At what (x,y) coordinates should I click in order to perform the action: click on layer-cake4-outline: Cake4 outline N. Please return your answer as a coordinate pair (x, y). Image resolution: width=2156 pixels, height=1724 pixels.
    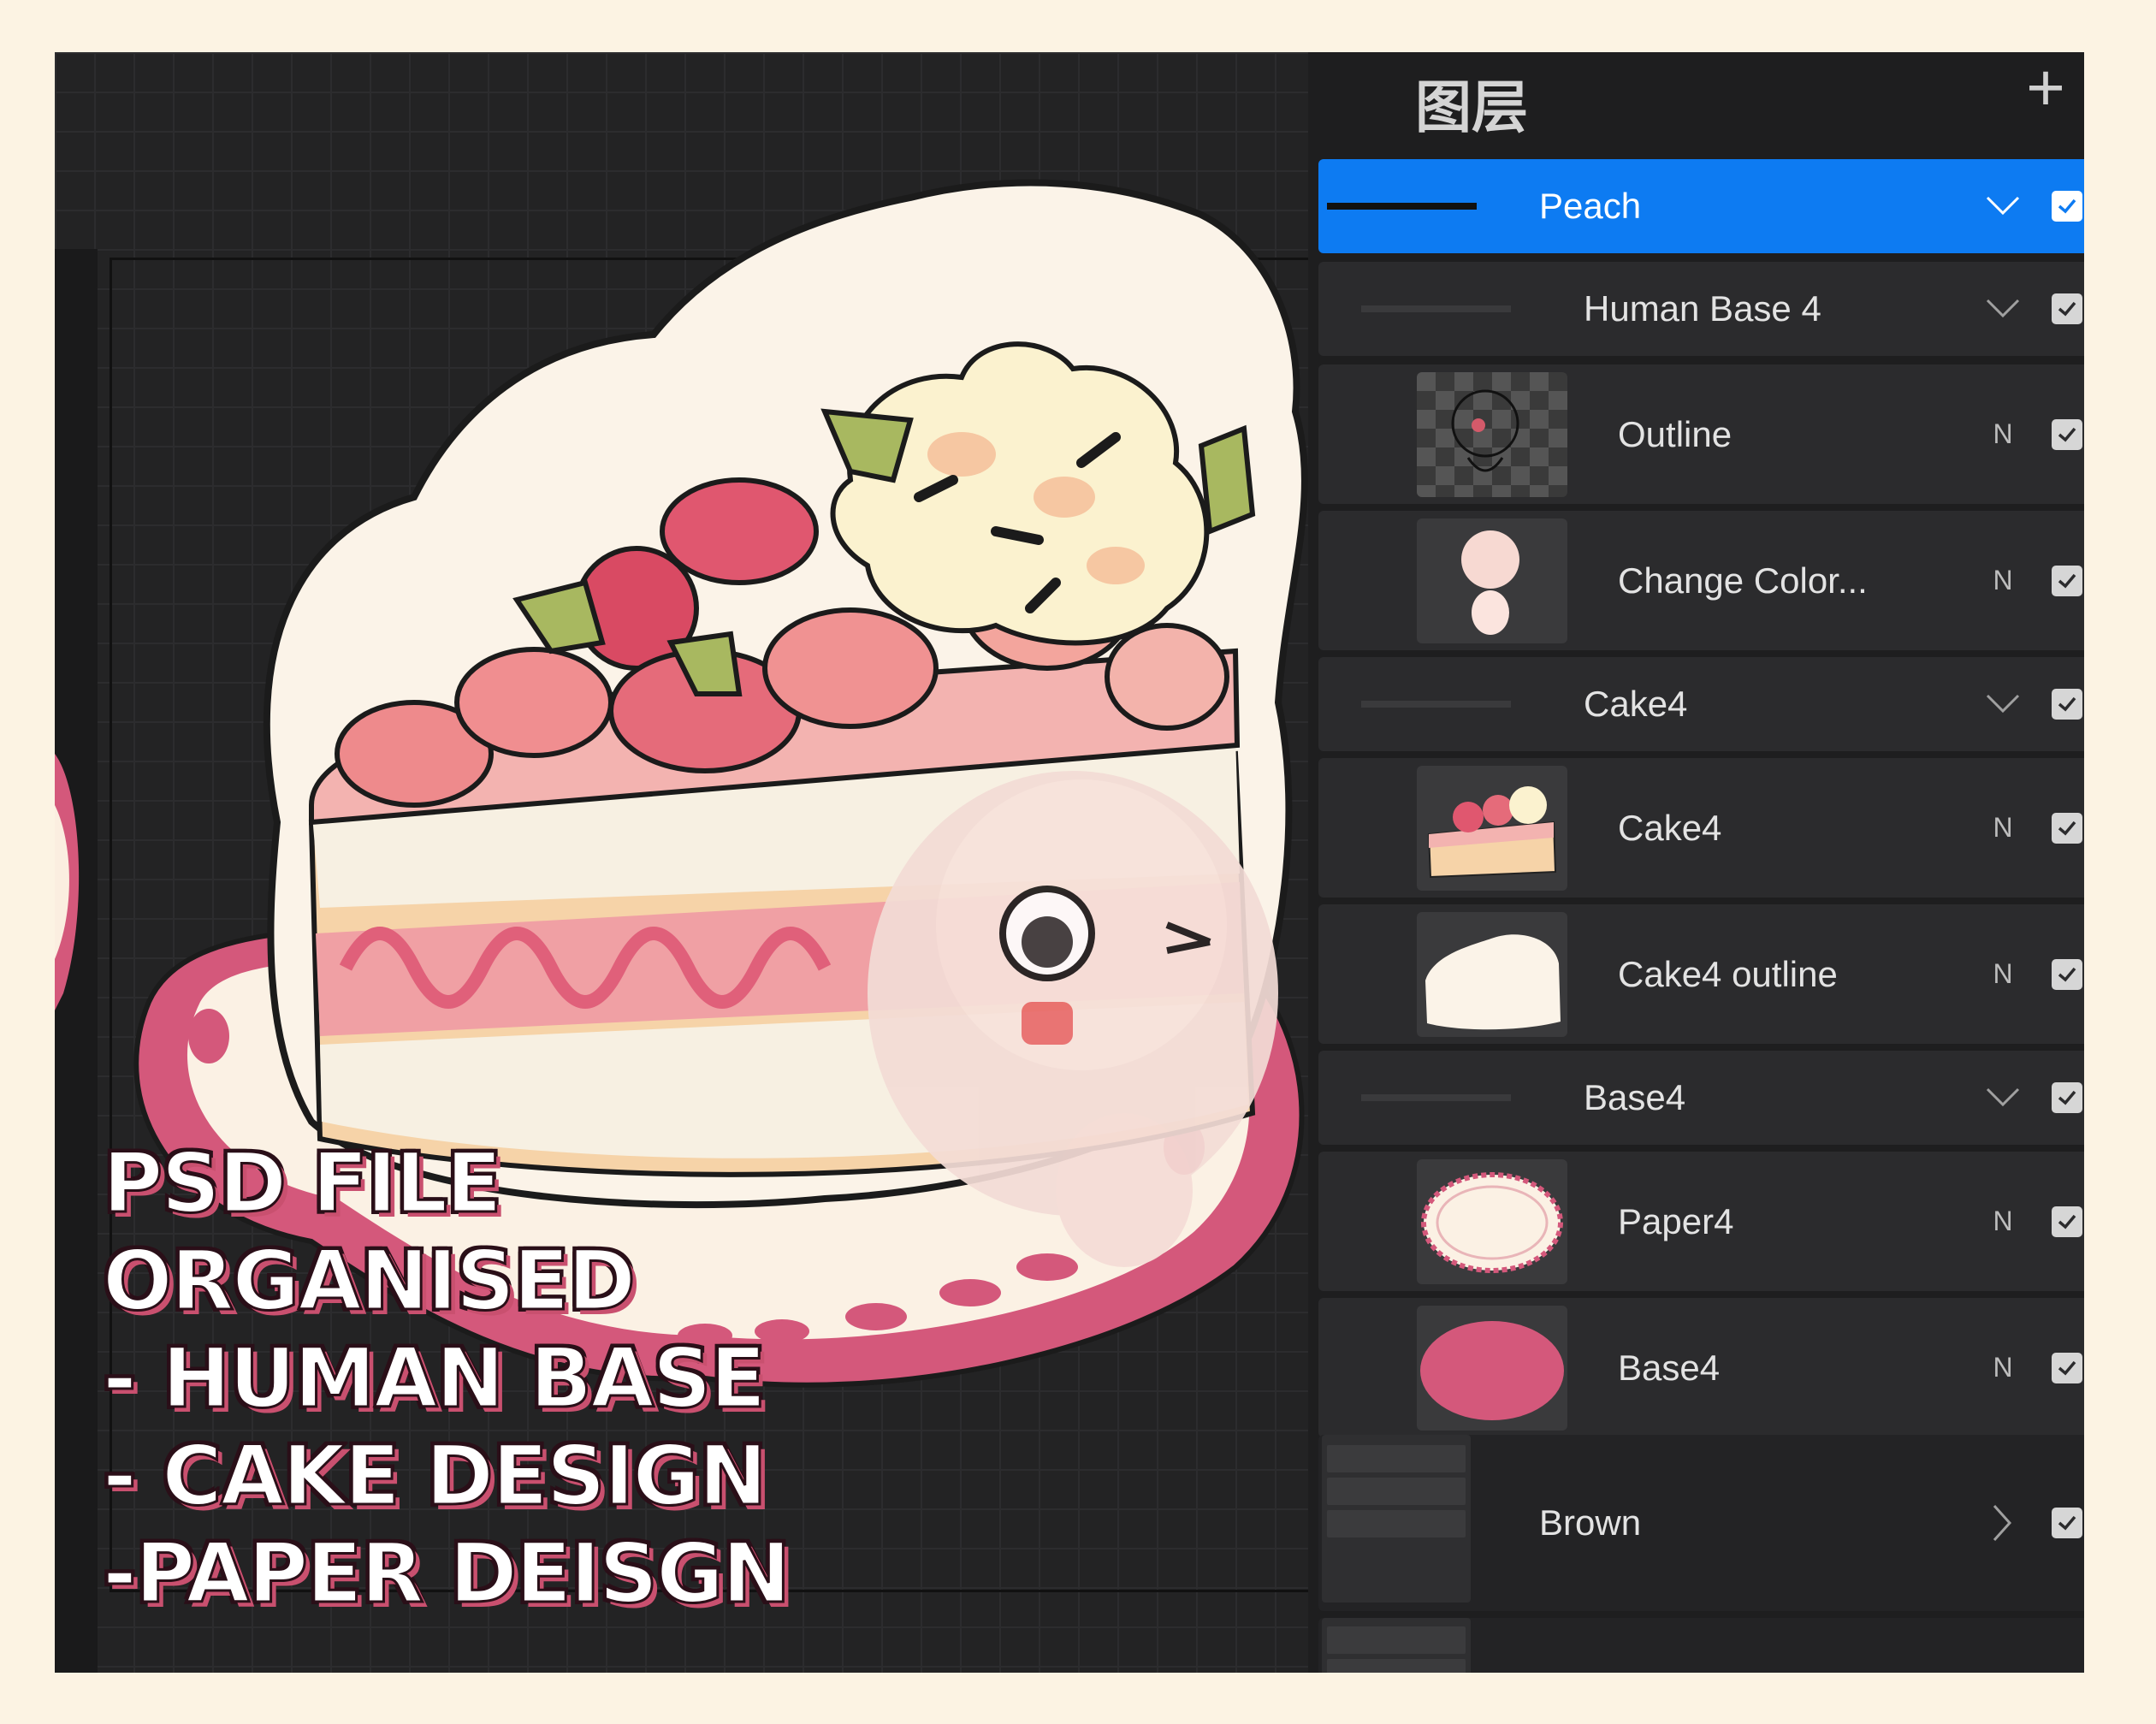
    Looking at the image, I should click on (1701, 974).